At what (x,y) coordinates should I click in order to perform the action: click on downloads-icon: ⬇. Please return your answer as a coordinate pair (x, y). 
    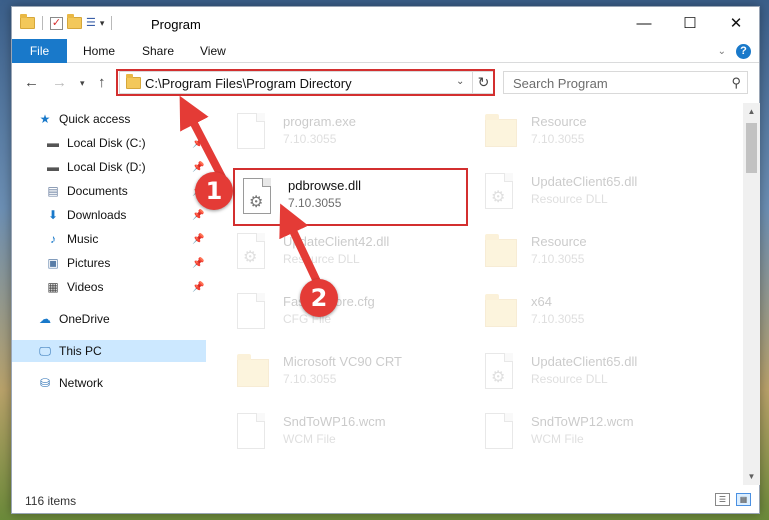
    Looking at the image, I should click on (53, 215).